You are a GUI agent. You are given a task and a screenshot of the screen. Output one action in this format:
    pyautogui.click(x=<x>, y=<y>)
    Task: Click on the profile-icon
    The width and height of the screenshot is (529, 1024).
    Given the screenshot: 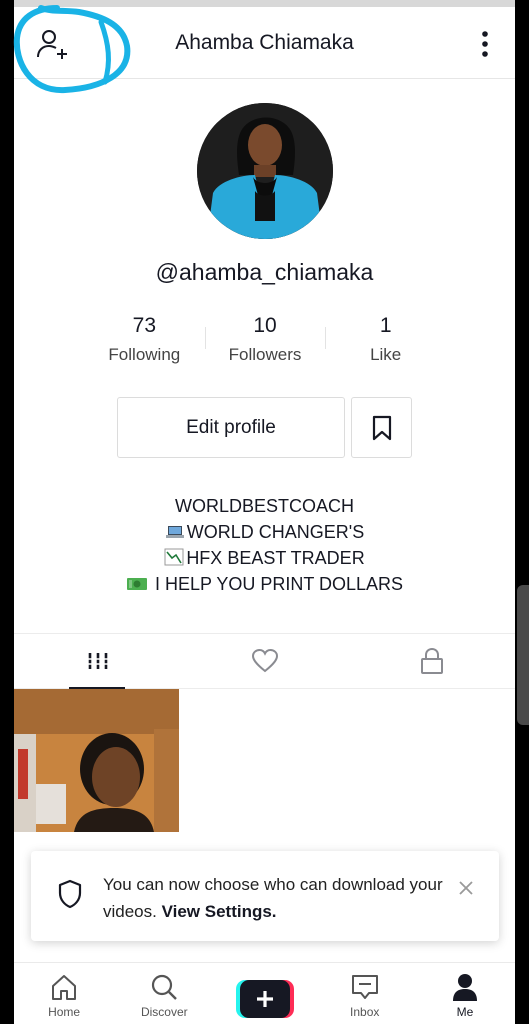 What is the action you would take?
    pyautogui.click(x=464, y=987)
    